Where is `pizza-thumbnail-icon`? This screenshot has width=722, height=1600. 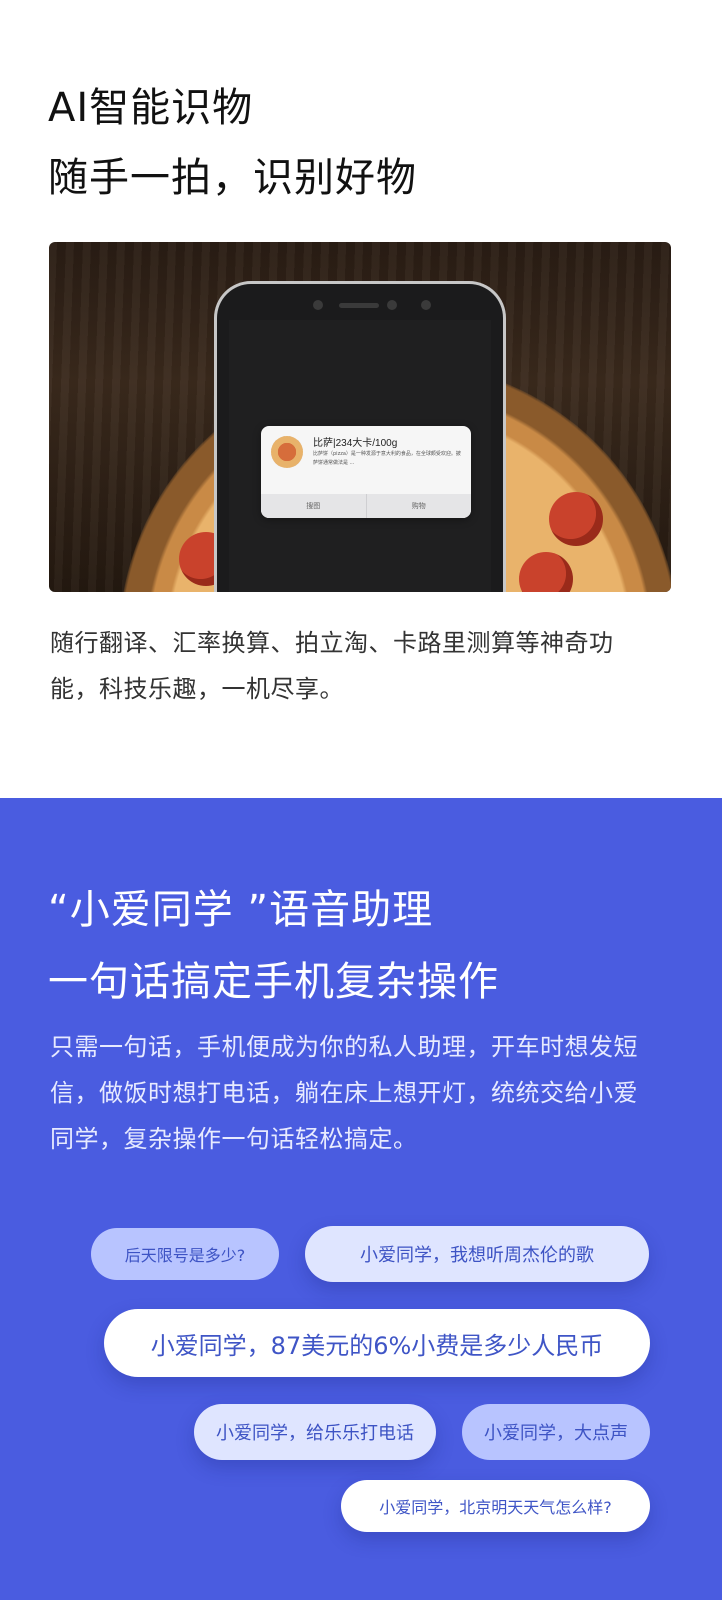 pizza-thumbnail-icon is located at coordinates (287, 452).